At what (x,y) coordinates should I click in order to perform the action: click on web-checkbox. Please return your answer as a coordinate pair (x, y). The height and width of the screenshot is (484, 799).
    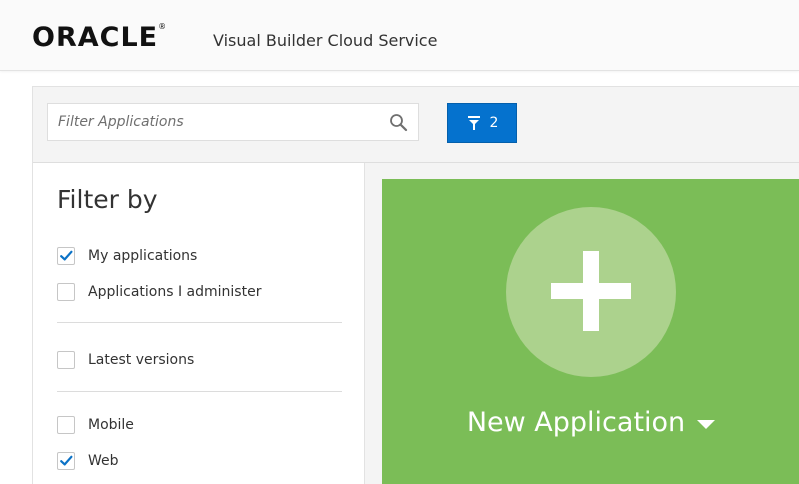
    Looking at the image, I should click on (66, 461).